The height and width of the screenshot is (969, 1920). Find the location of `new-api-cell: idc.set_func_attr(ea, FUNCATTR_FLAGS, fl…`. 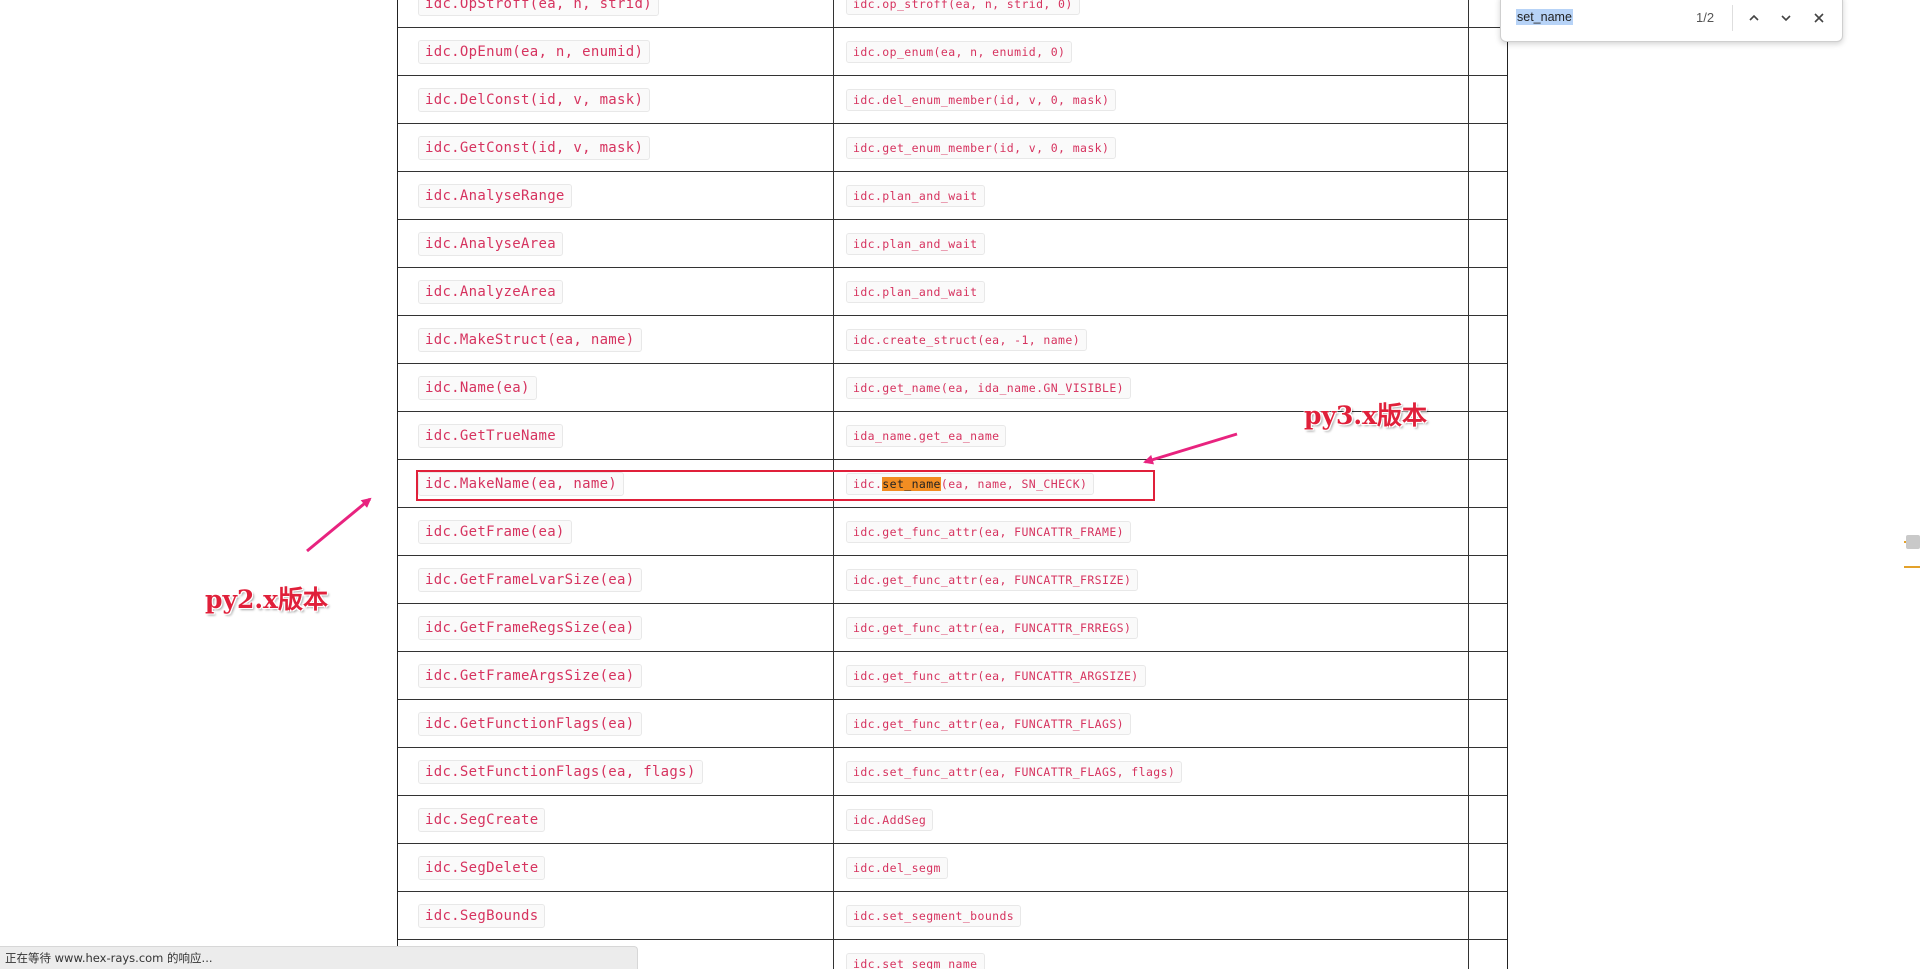

new-api-cell: idc.set_func_attr(ea, FUNCATTR_FLAGS, fl… is located at coordinates (1151, 771).